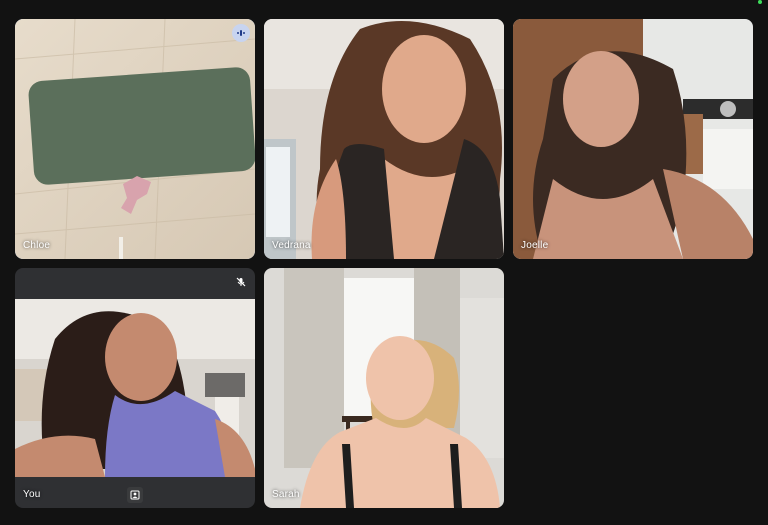 Image resolution: width=768 pixels, height=525 pixels. What do you see at coordinates (291, 245) in the screenshot?
I see `participant-name: Vedrana` at bounding box center [291, 245].